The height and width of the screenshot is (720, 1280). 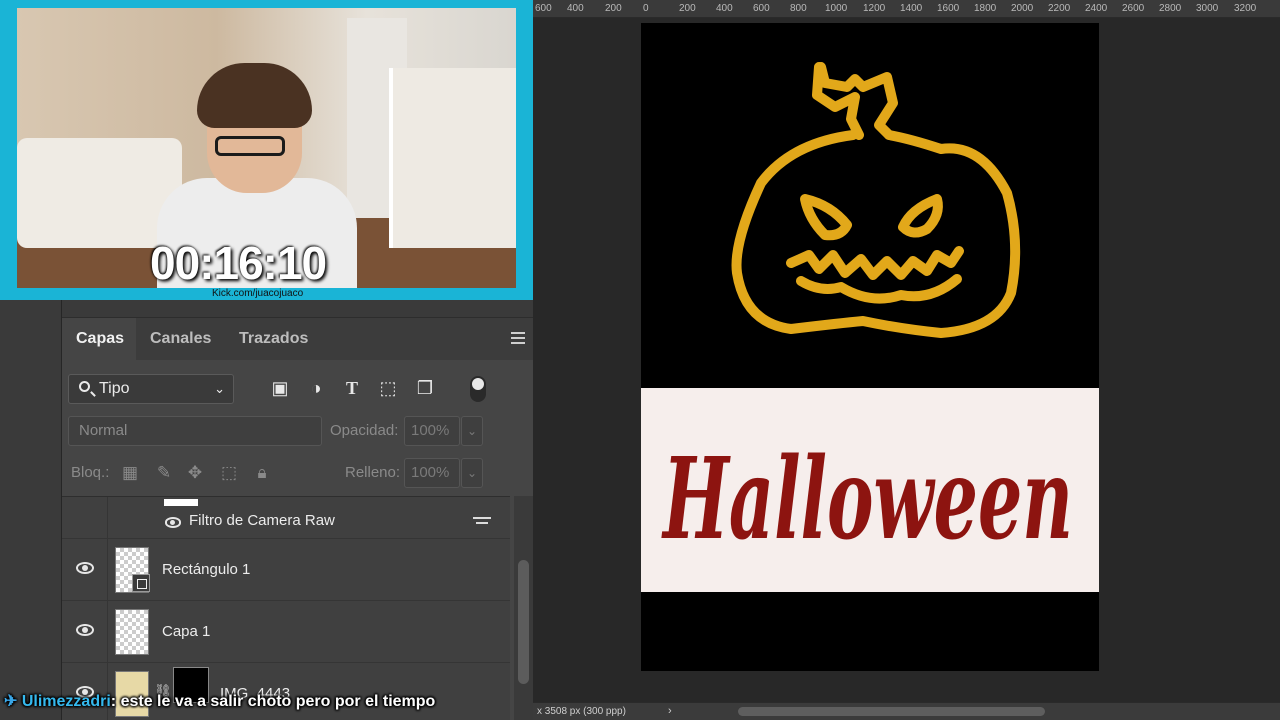 I want to click on ruler-label: 1200, so click(x=874, y=8).